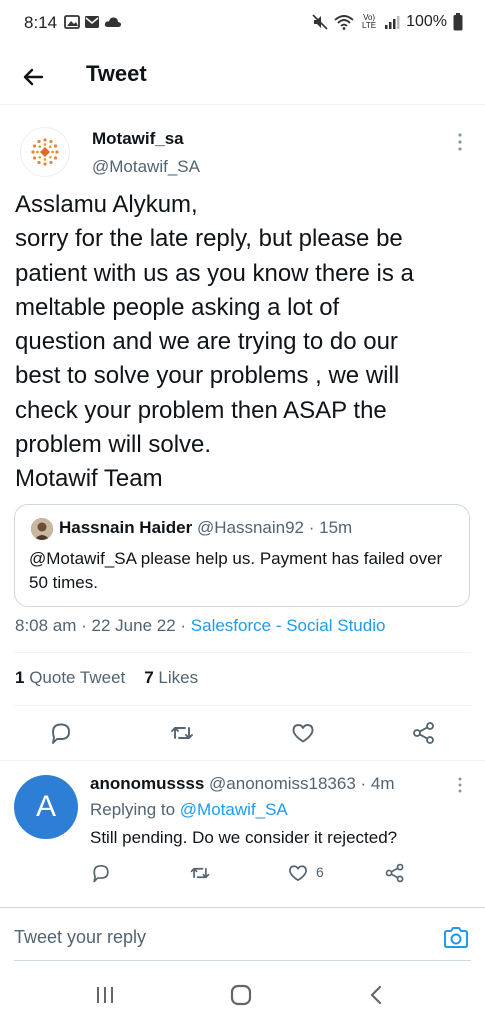 The width and height of the screenshot is (485, 1024). What do you see at coordinates (116, 73) in the screenshot?
I see `page-title: Tweet` at bounding box center [116, 73].